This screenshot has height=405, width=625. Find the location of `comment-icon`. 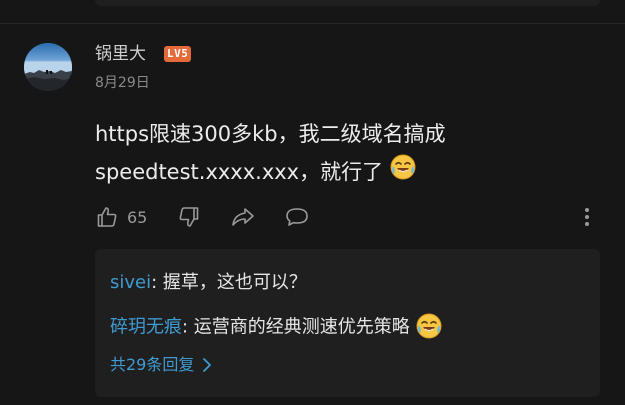

comment-icon is located at coordinates (297, 217).